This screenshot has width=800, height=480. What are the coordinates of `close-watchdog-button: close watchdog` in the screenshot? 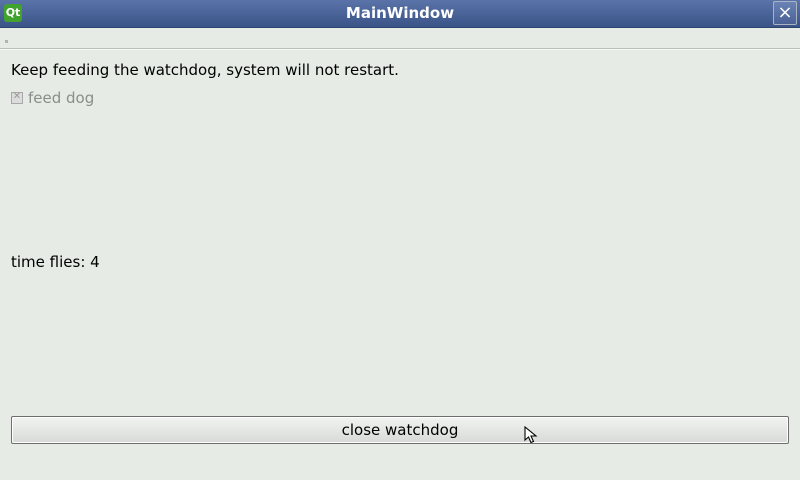 It's located at (400, 430).